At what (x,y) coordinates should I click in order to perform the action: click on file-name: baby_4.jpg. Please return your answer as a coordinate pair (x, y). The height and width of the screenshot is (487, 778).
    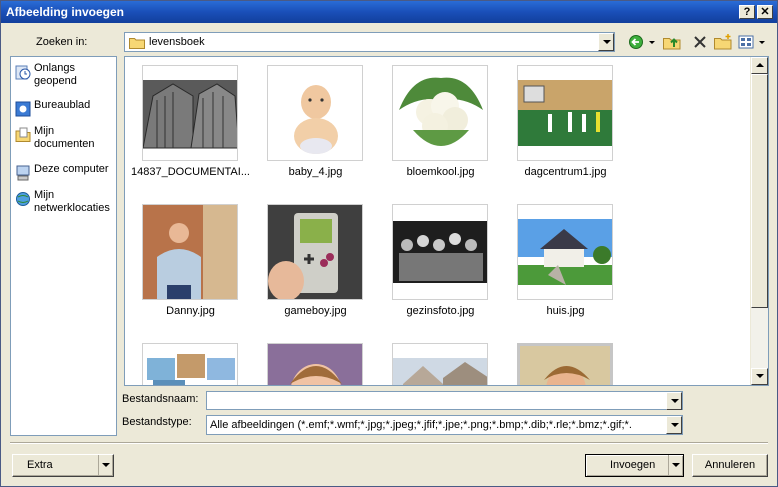
    Looking at the image, I should click on (315, 172).